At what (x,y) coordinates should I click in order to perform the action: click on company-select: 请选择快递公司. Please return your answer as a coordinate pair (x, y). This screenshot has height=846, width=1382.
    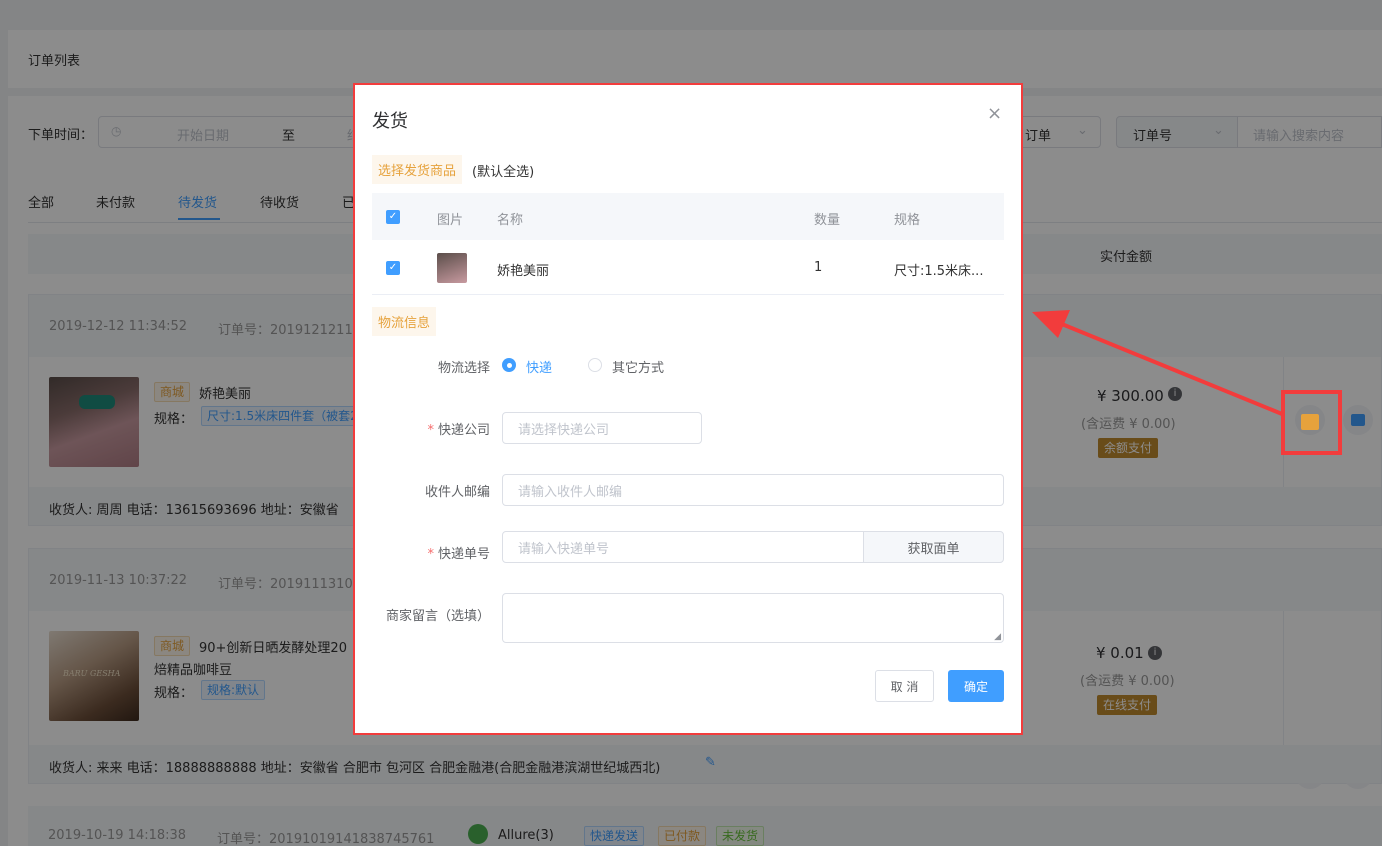
    Looking at the image, I should click on (602, 428).